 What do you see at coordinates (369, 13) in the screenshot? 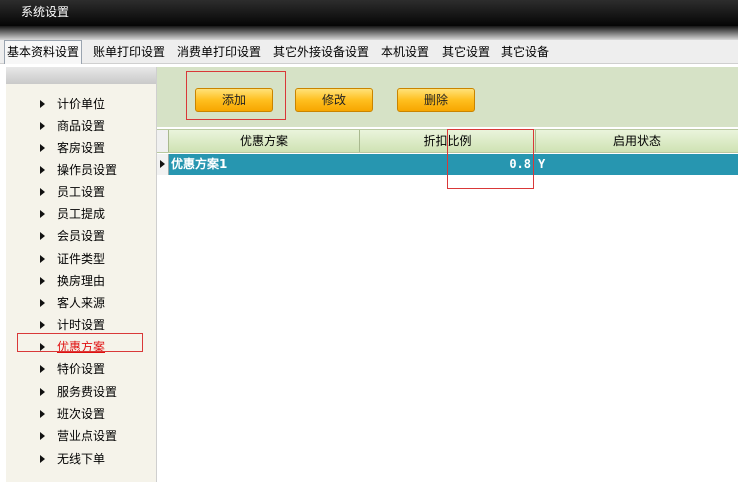
I see `window-titlebar: 系统设置` at bounding box center [369, 13].